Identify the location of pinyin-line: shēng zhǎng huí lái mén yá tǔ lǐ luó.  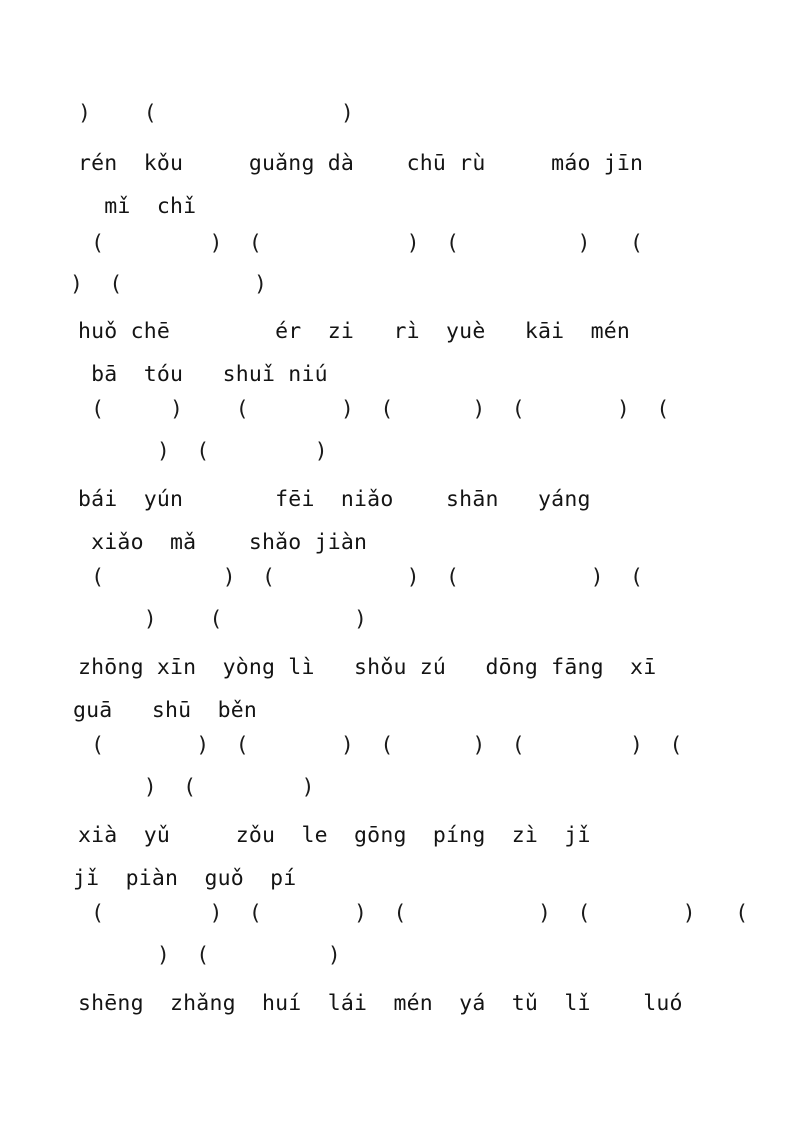
(380, 1003).